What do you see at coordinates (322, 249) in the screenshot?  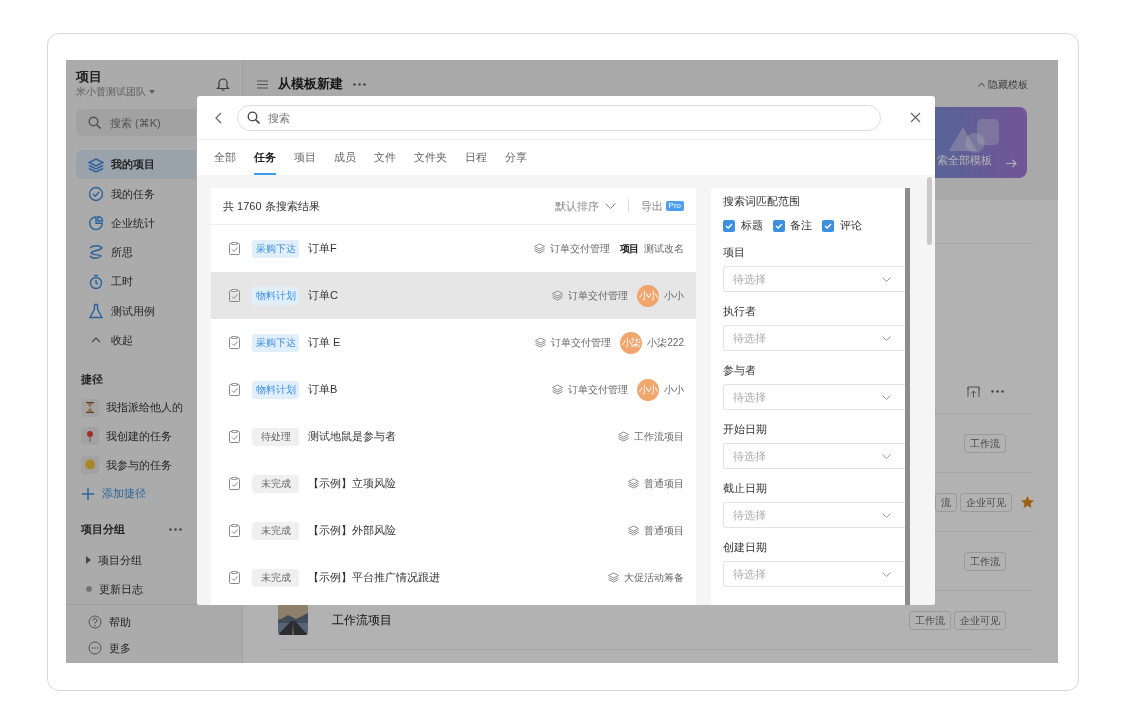 I see `task-title: 订单F` at bounding box center [322, 249].